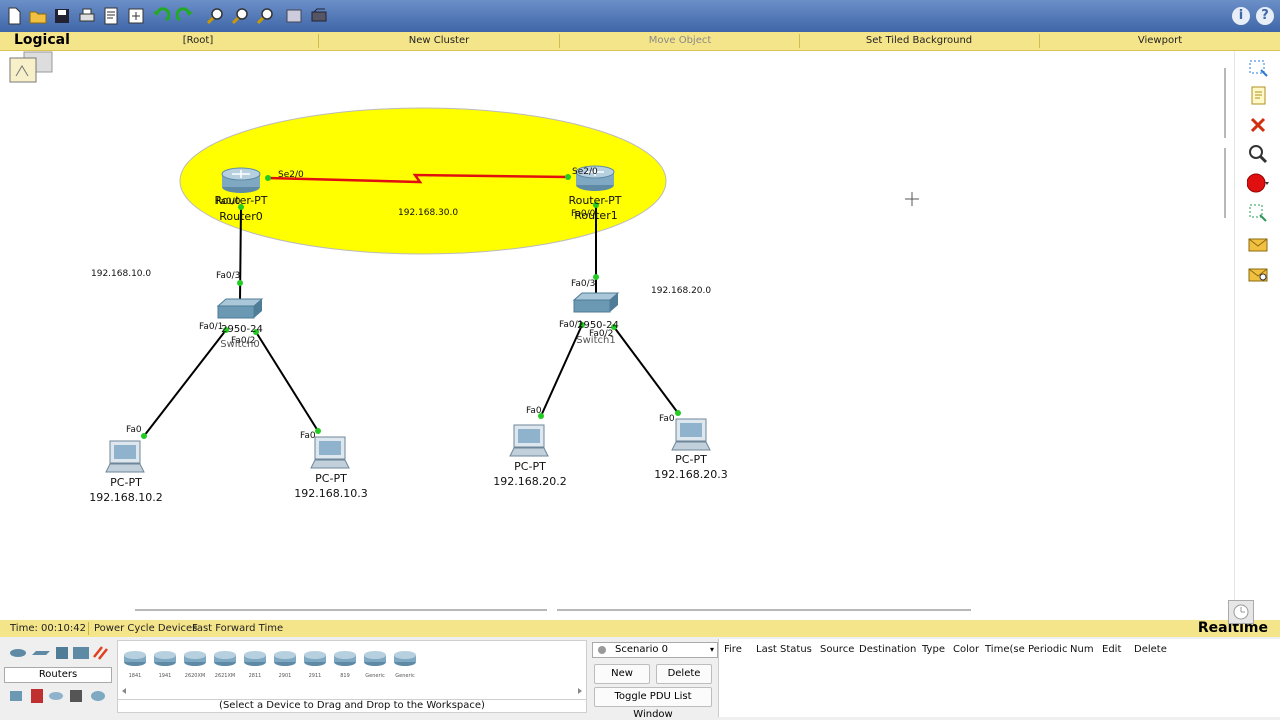 This screenshot has width=1280, height=724. Describe the element at coordinates (255, 663) in the screenshot. I see `device-item: 2811` at that location.